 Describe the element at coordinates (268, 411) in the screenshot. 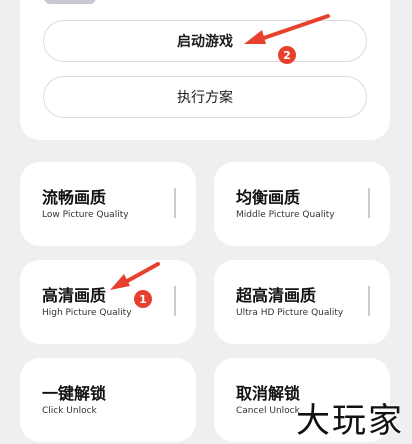

I see `tile-subtitle: Cancel Unlock` at that location.